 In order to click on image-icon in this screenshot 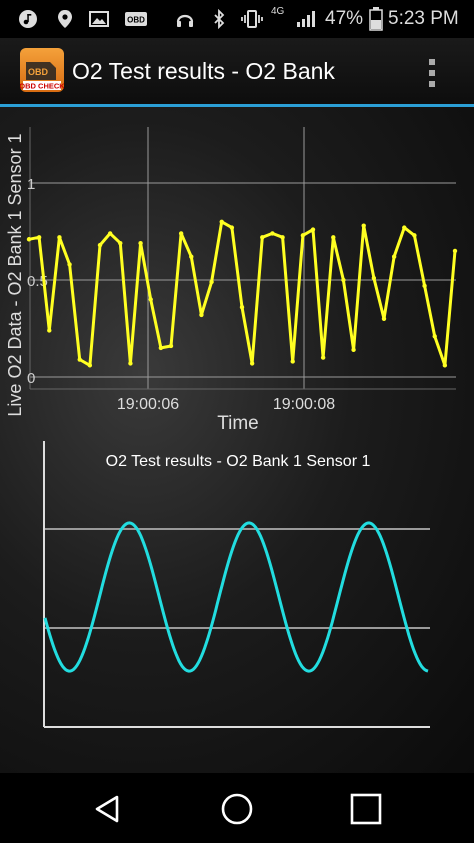, I will do `click(99, 19)`.